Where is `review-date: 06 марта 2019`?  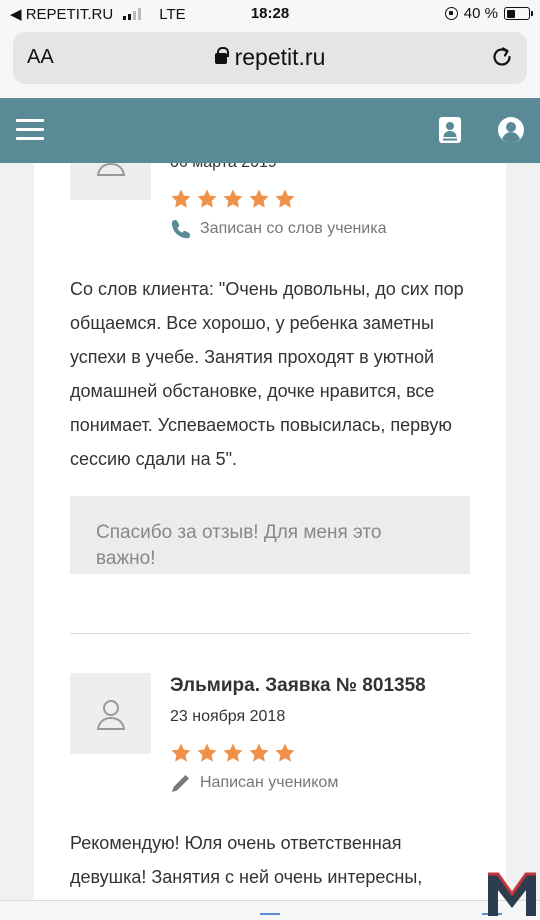
review-date: 06 марта 2019 is located at coordinates (223, 167).